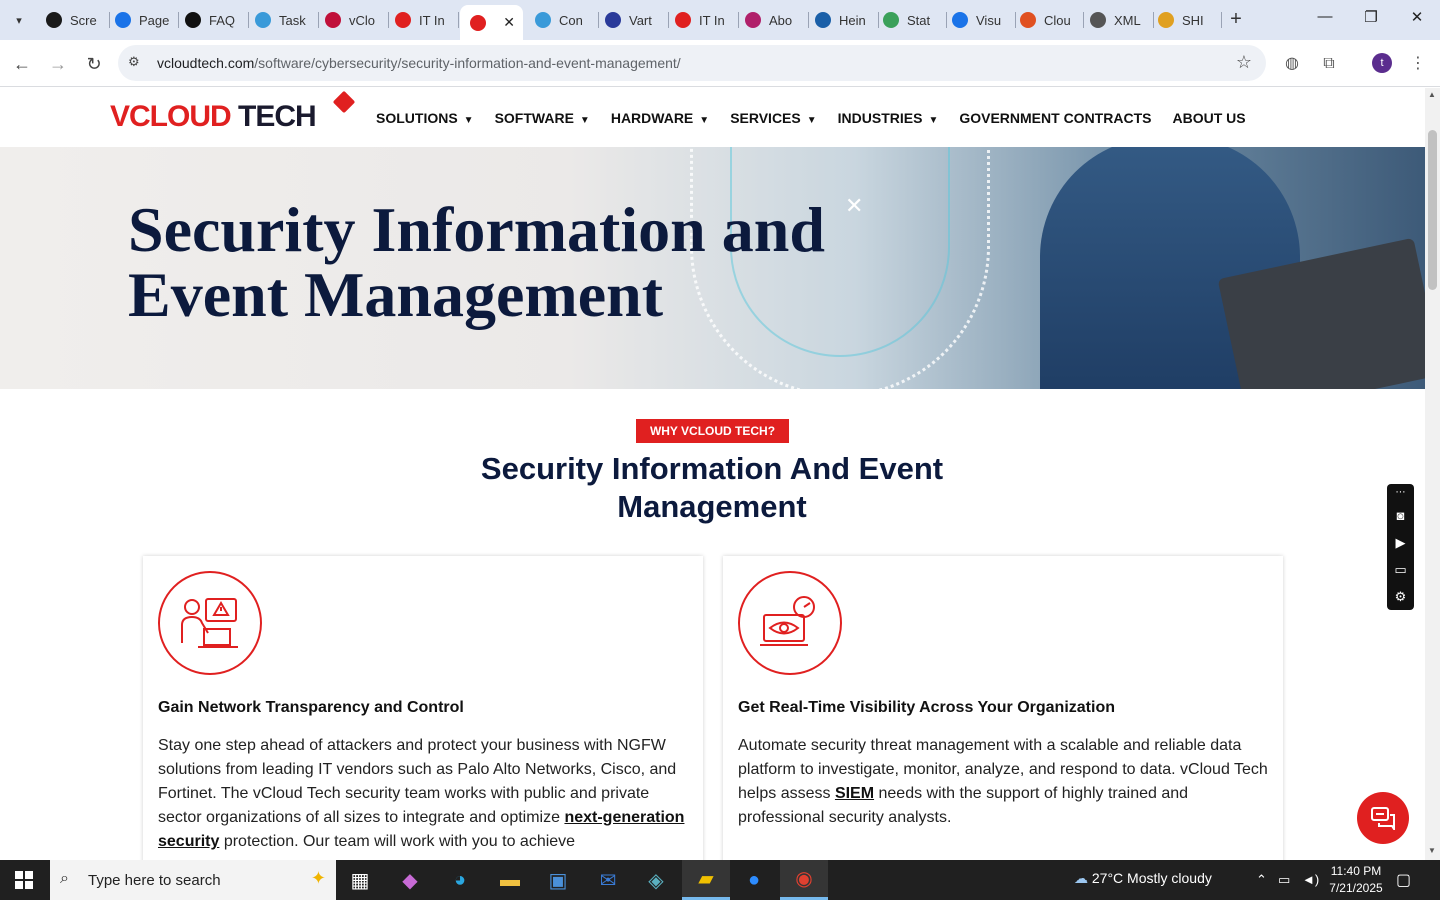  I want to click on network-alert-icon, so click(210, 623).